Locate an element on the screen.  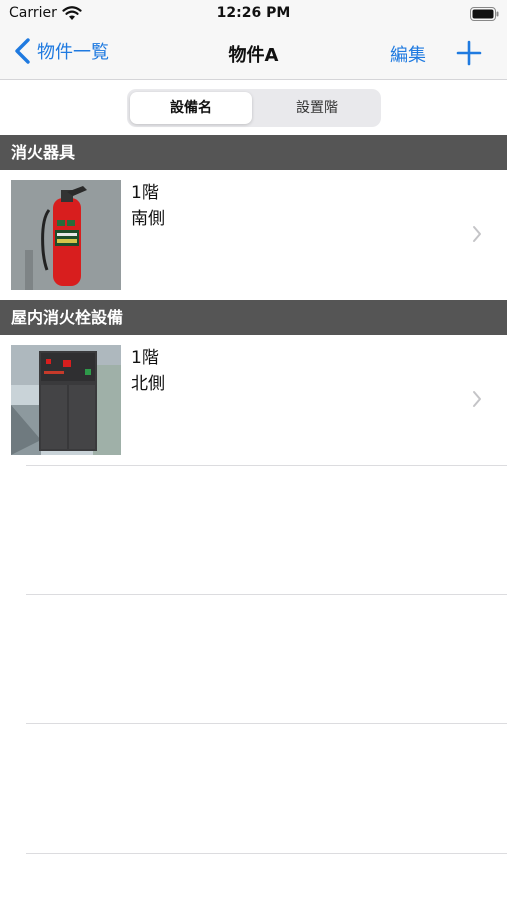
battery-icon is located at coordinates (484, 14).